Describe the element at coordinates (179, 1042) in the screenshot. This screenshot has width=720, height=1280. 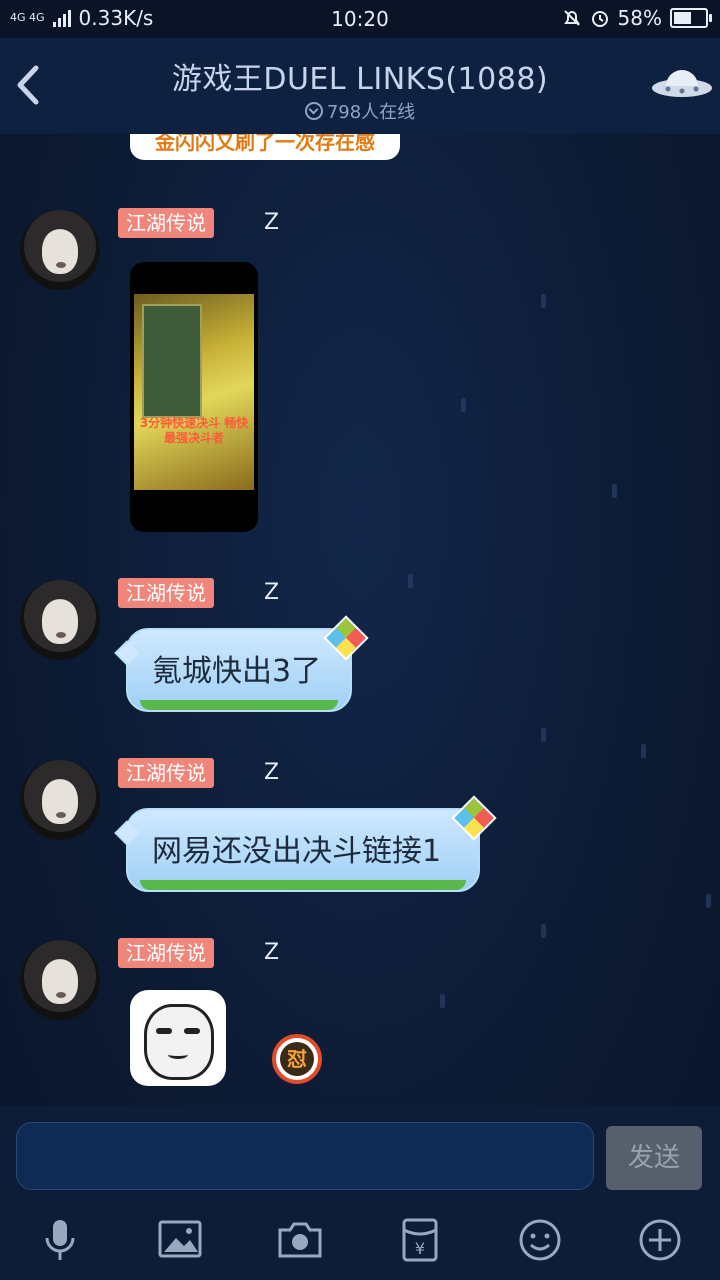
I see `sticker-face` at that location.